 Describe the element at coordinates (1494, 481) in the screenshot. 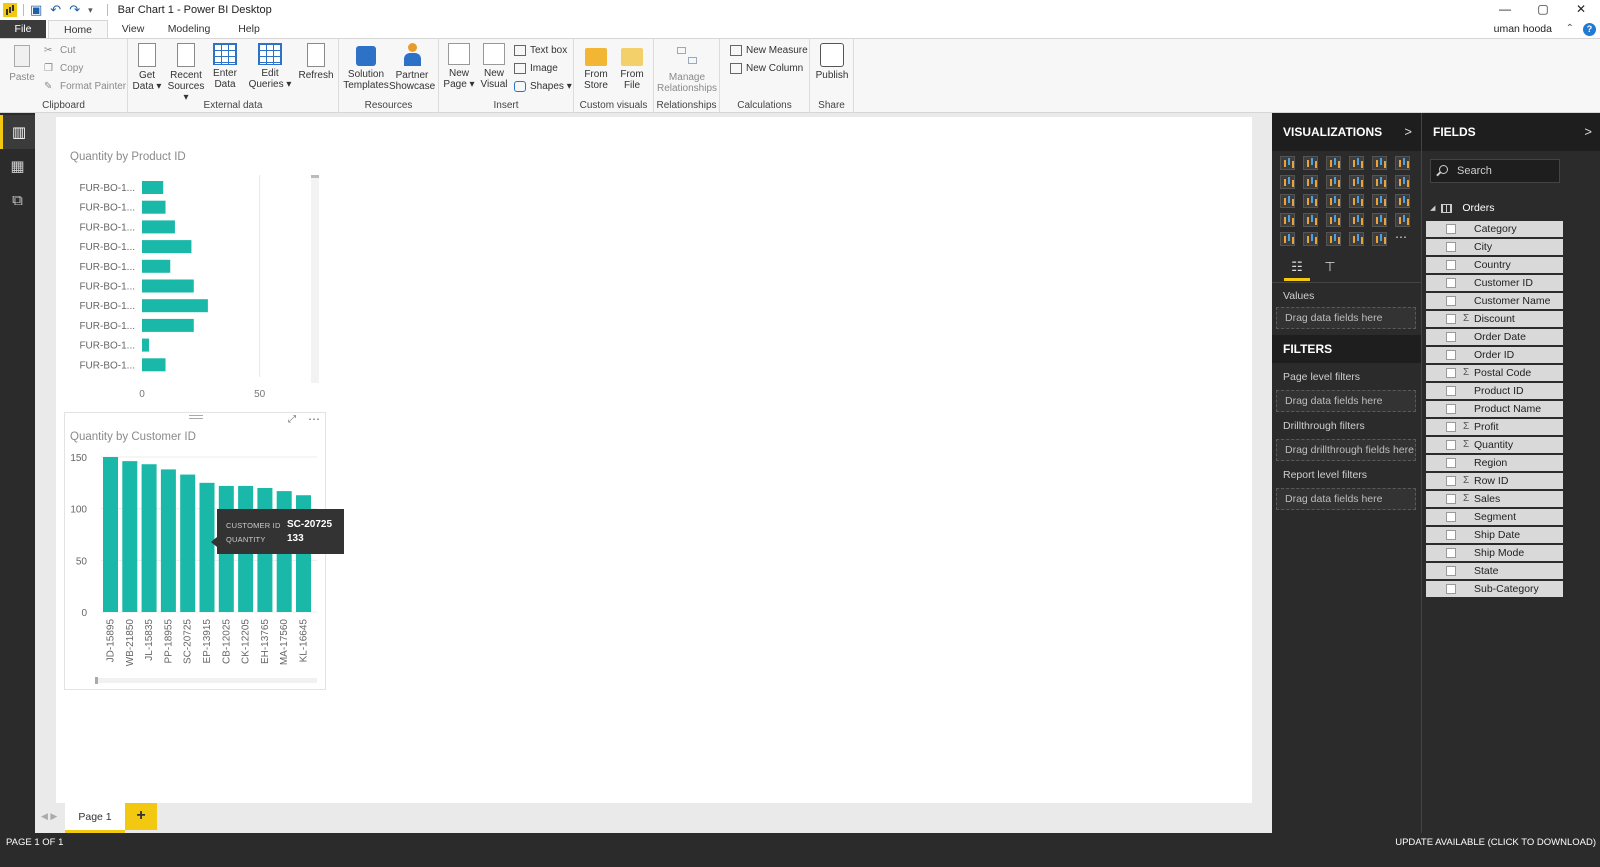

I see `field-item: Σ Row ID` at that location.